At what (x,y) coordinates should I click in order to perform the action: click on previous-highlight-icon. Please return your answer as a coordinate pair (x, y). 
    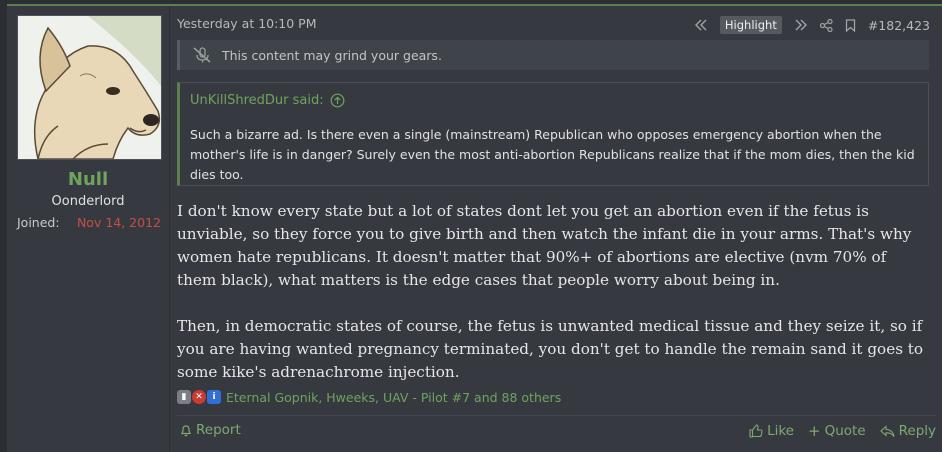
    Looking at the image, I should click on (701, 25).